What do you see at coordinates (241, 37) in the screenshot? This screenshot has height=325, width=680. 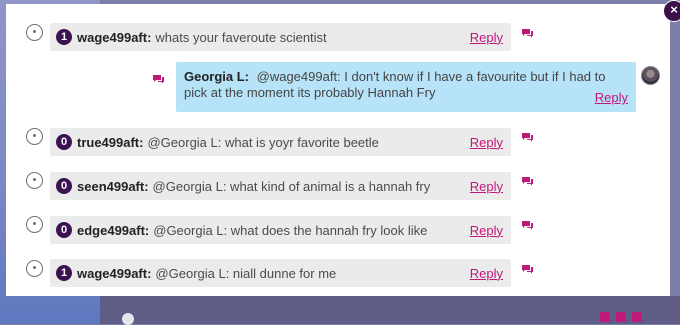 I see `comment-text: whats your faveroute scientist` at bounding box center [241, 37].